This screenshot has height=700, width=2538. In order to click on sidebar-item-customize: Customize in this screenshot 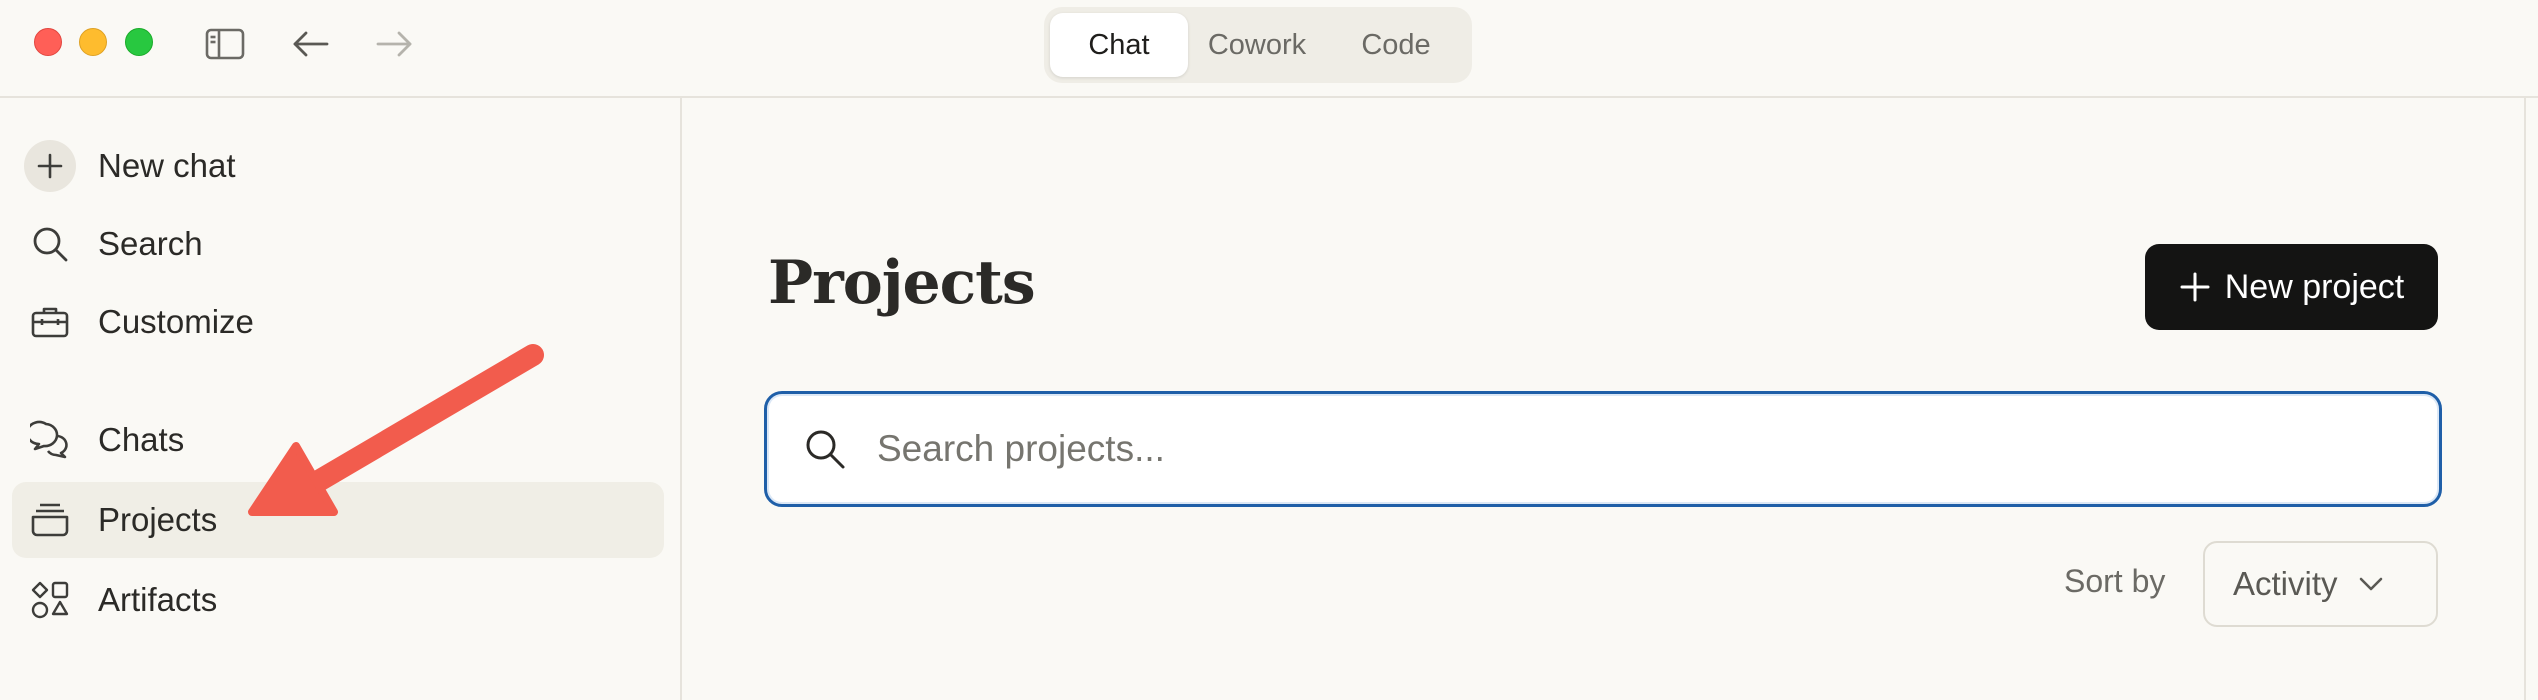, I will do `click(338, 322)`.